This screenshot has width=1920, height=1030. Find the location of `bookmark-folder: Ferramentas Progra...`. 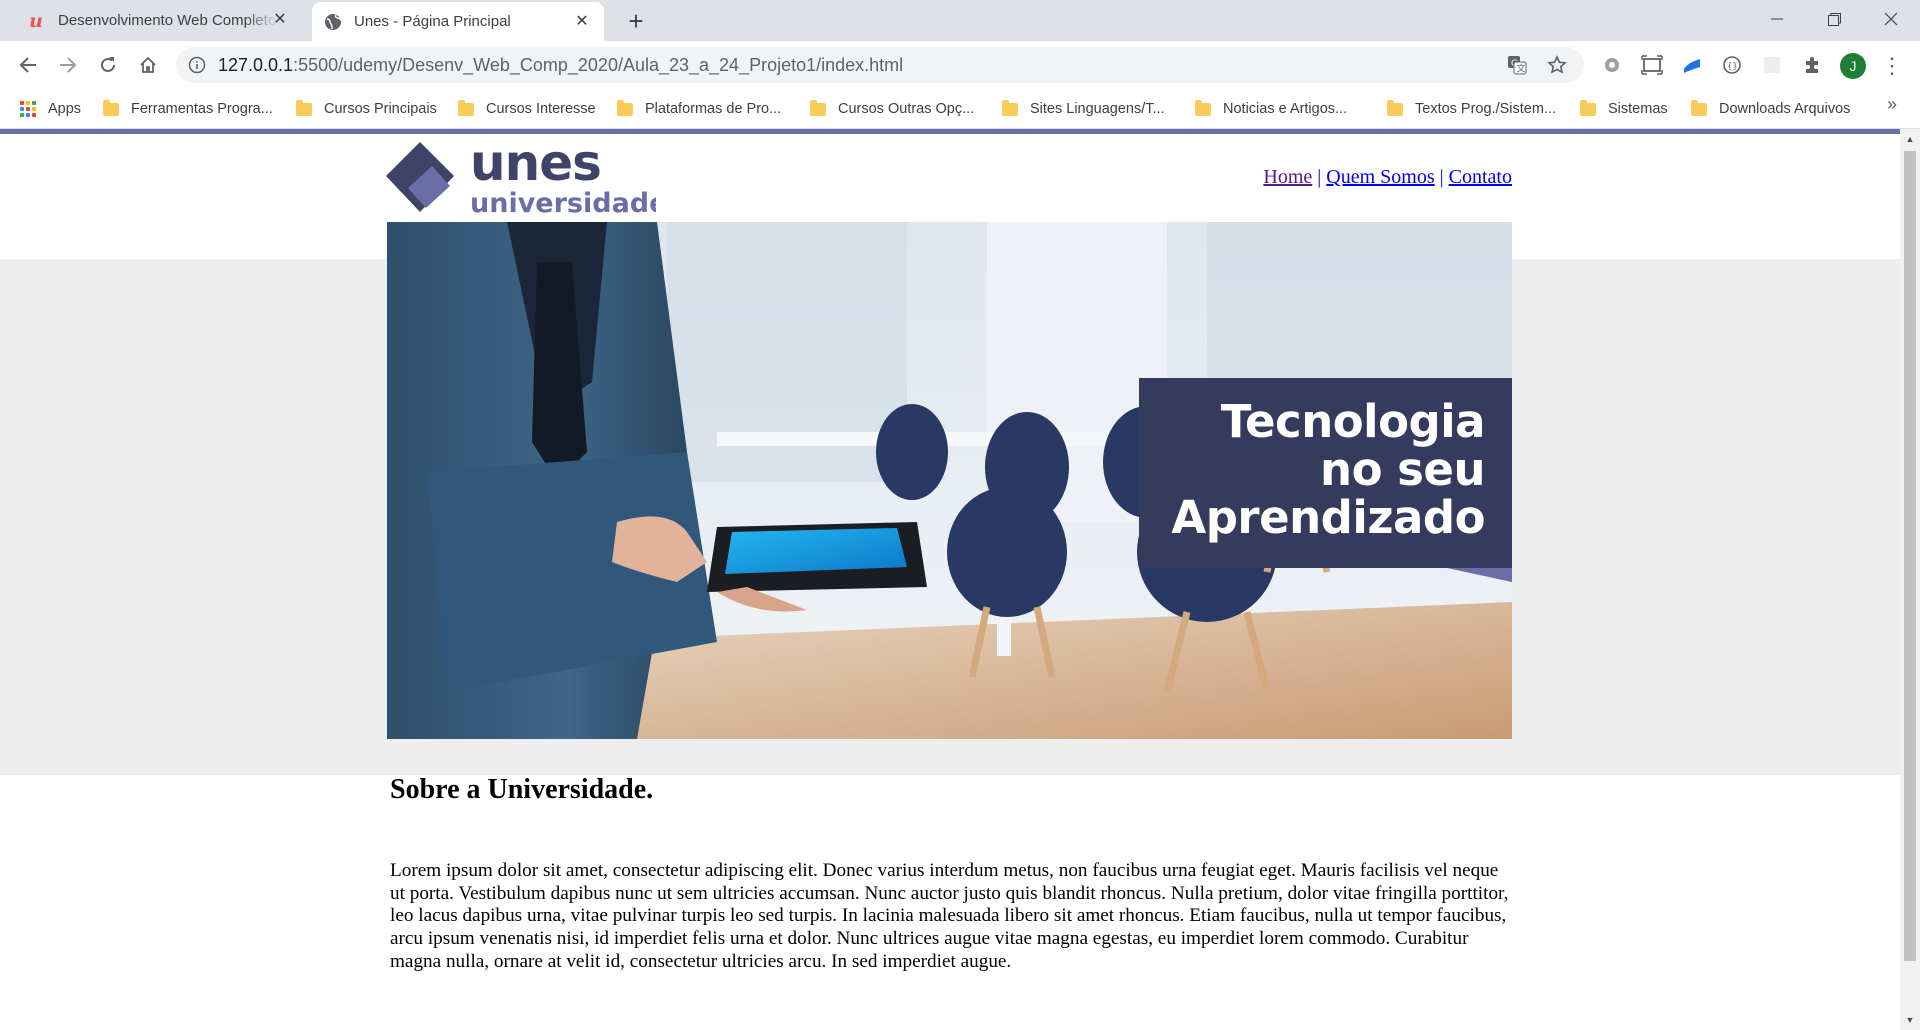

bookmark-folder: Ferramentas Progra... is located at coordinates (188, 109).